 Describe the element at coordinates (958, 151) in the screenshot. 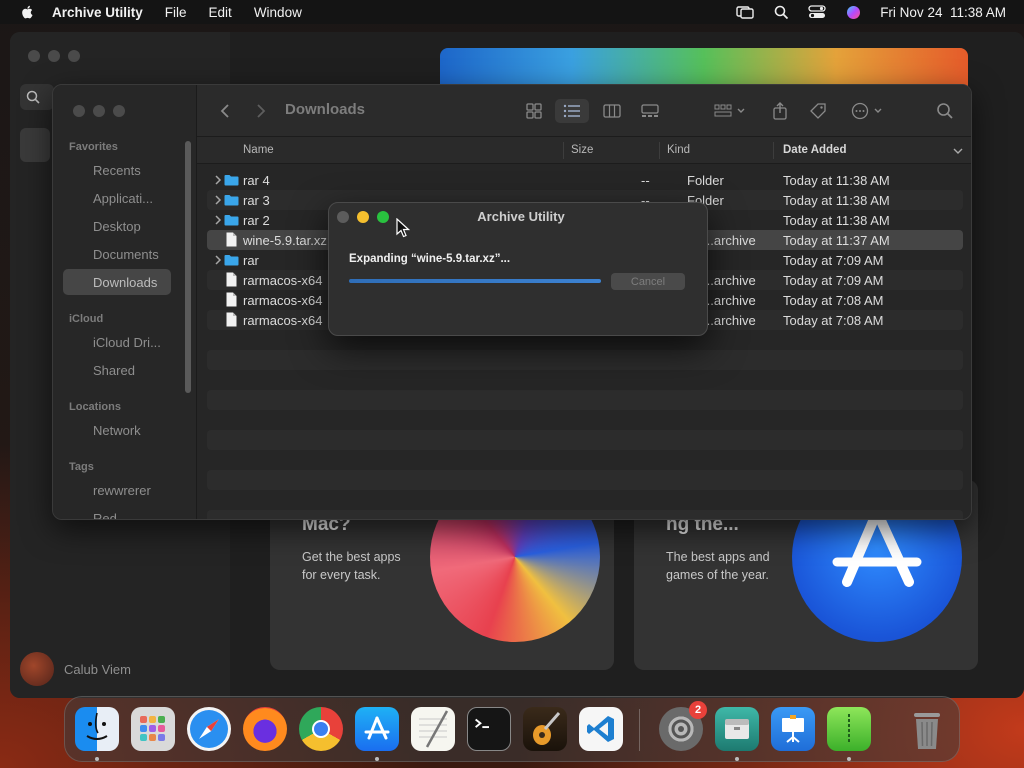

I see `sort-chevron-down-icon` at that location.